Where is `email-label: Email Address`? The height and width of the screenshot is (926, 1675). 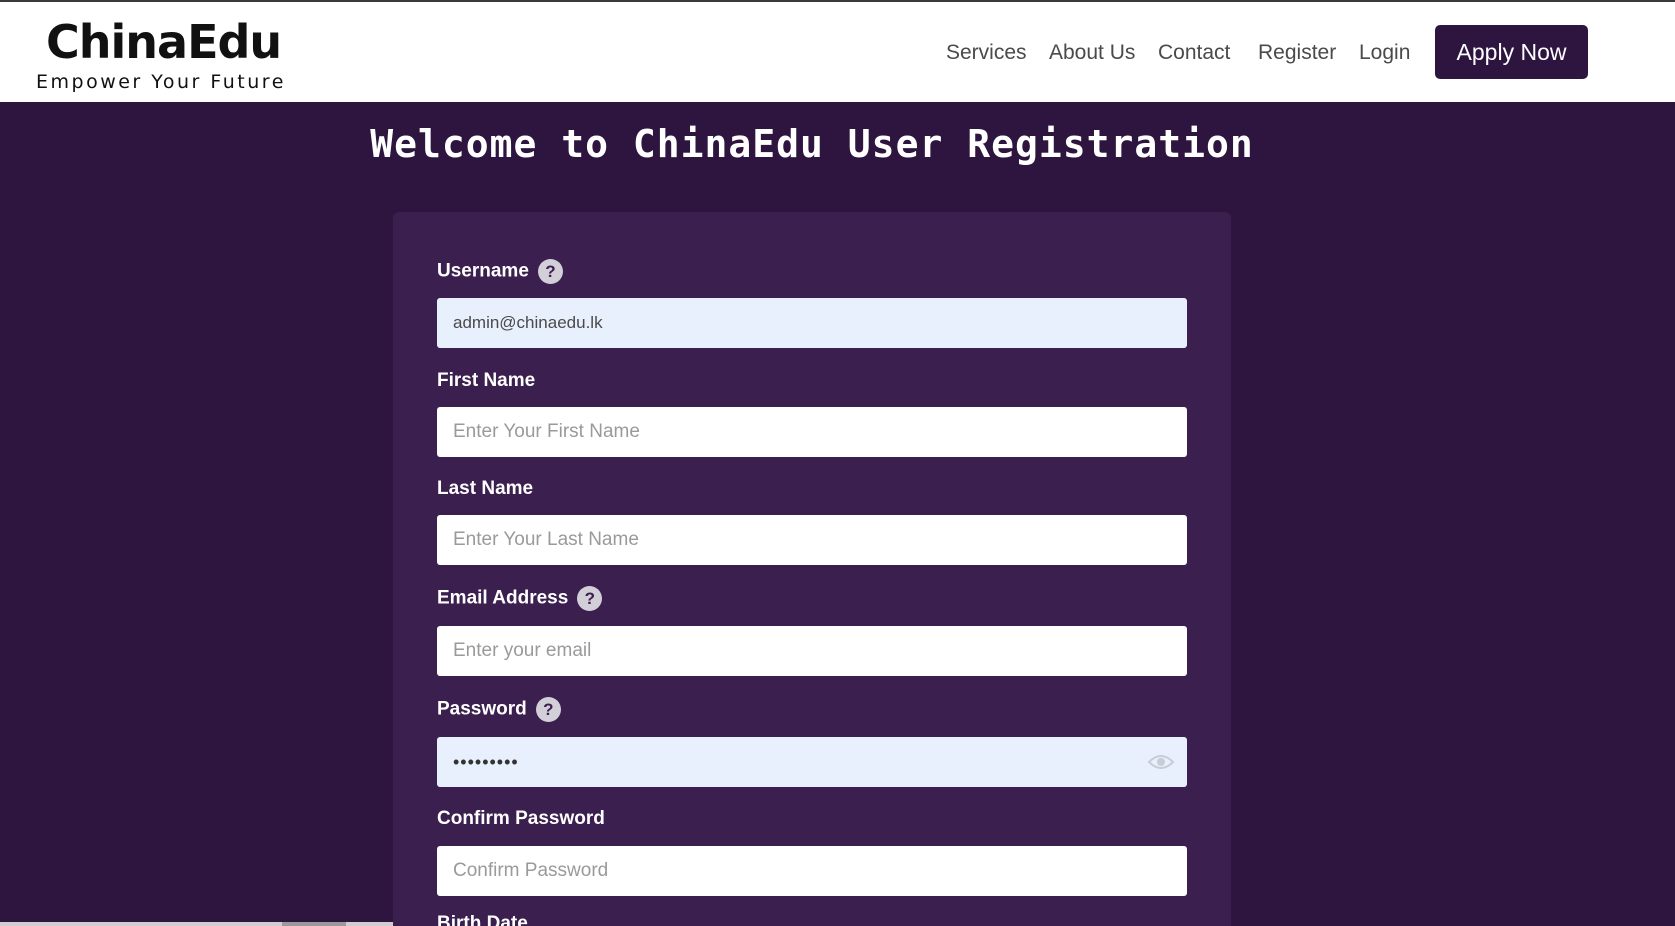
email-label: Email Address is located at coordinates (503, 598).